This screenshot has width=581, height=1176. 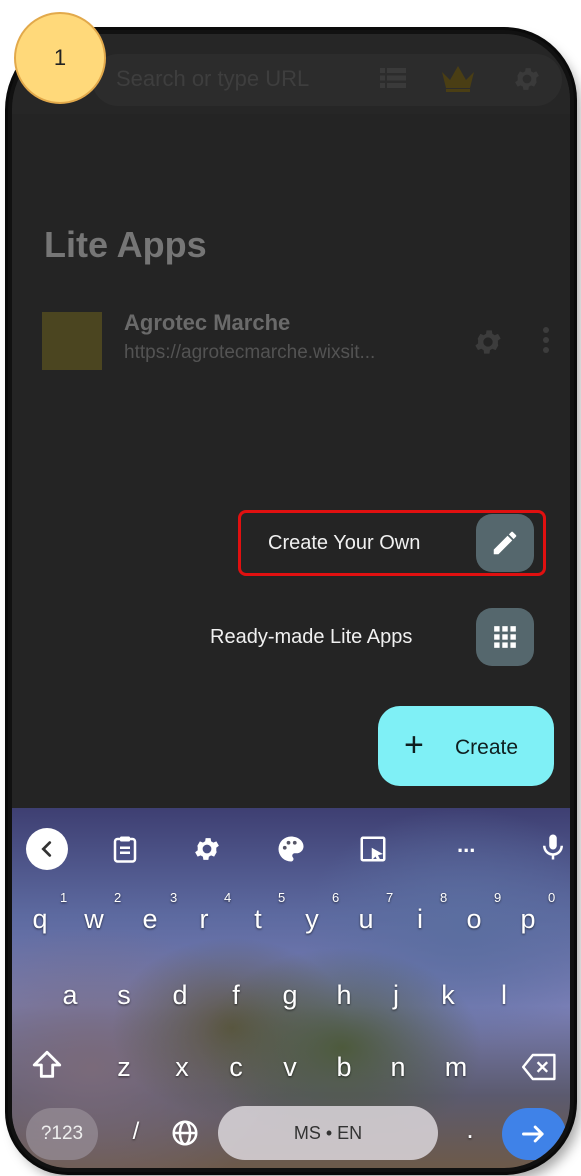 What do you see at coordinates (540, 1067) in the screenshot?
I see `backspace-icon` at bounding box center [540, 1067].